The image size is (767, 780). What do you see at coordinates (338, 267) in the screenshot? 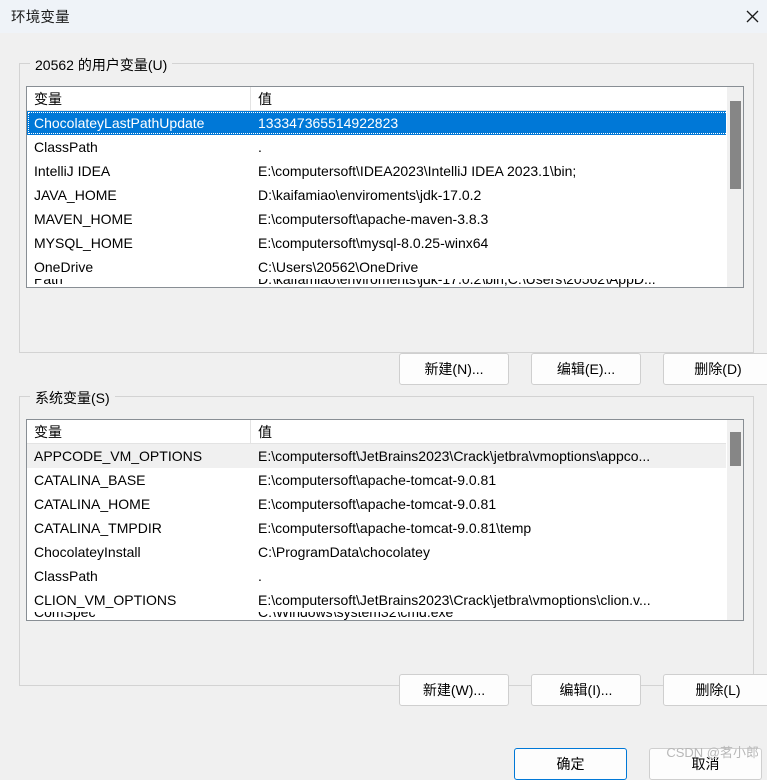
I see `user-variable-value: C:\Users\20562\OneDrive` at bounding box center [338, 267].